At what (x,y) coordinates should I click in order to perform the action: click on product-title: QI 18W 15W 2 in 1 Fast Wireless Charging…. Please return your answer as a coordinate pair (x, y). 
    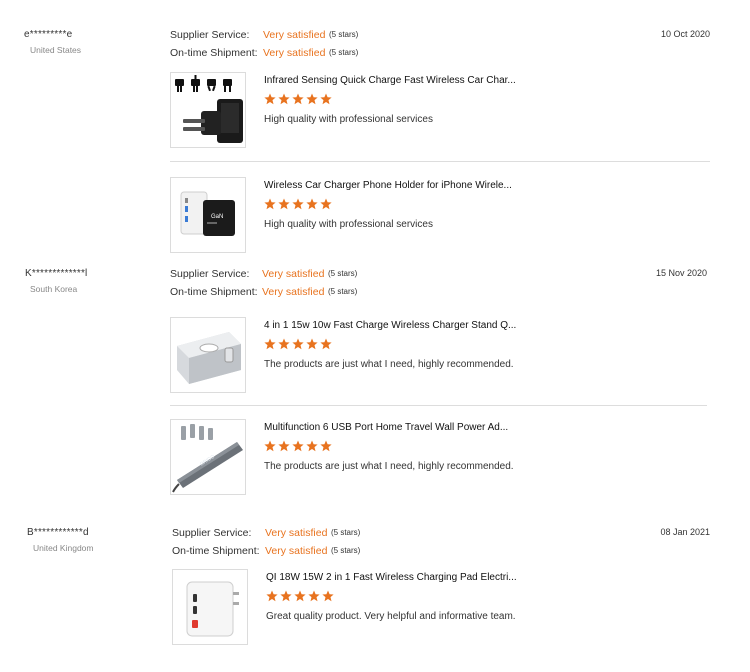
    Looking at the image, I should click on (391, 577).